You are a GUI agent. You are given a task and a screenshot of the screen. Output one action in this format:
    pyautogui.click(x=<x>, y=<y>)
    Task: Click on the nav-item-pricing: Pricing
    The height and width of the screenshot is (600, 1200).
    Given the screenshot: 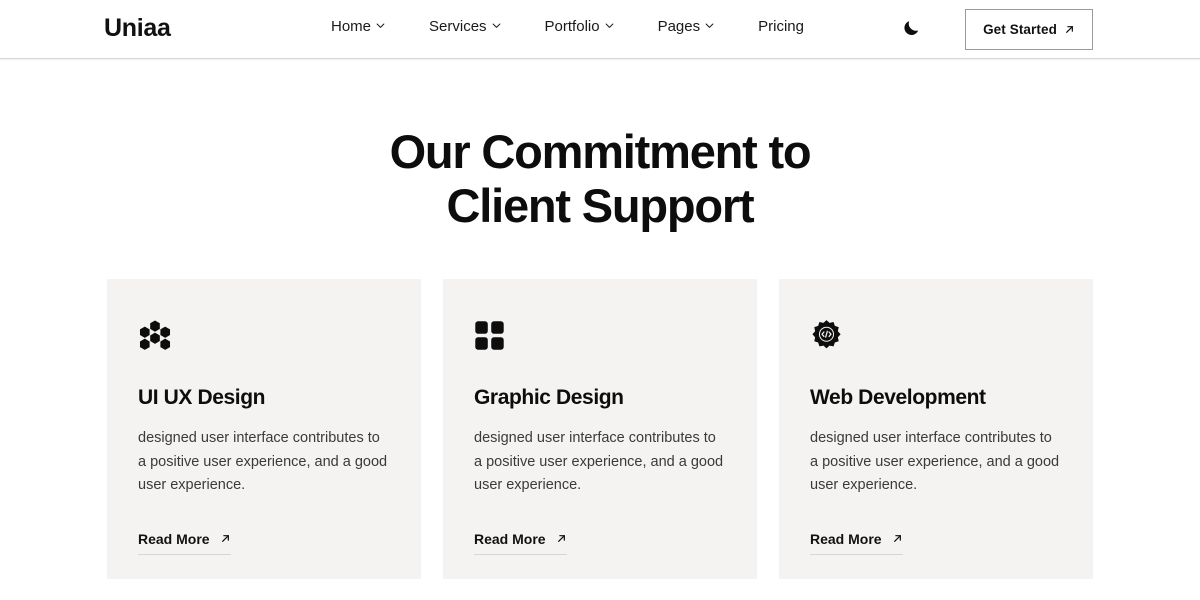 What is the action you would take?
    pyautogui.click(x=781, y=26)
    